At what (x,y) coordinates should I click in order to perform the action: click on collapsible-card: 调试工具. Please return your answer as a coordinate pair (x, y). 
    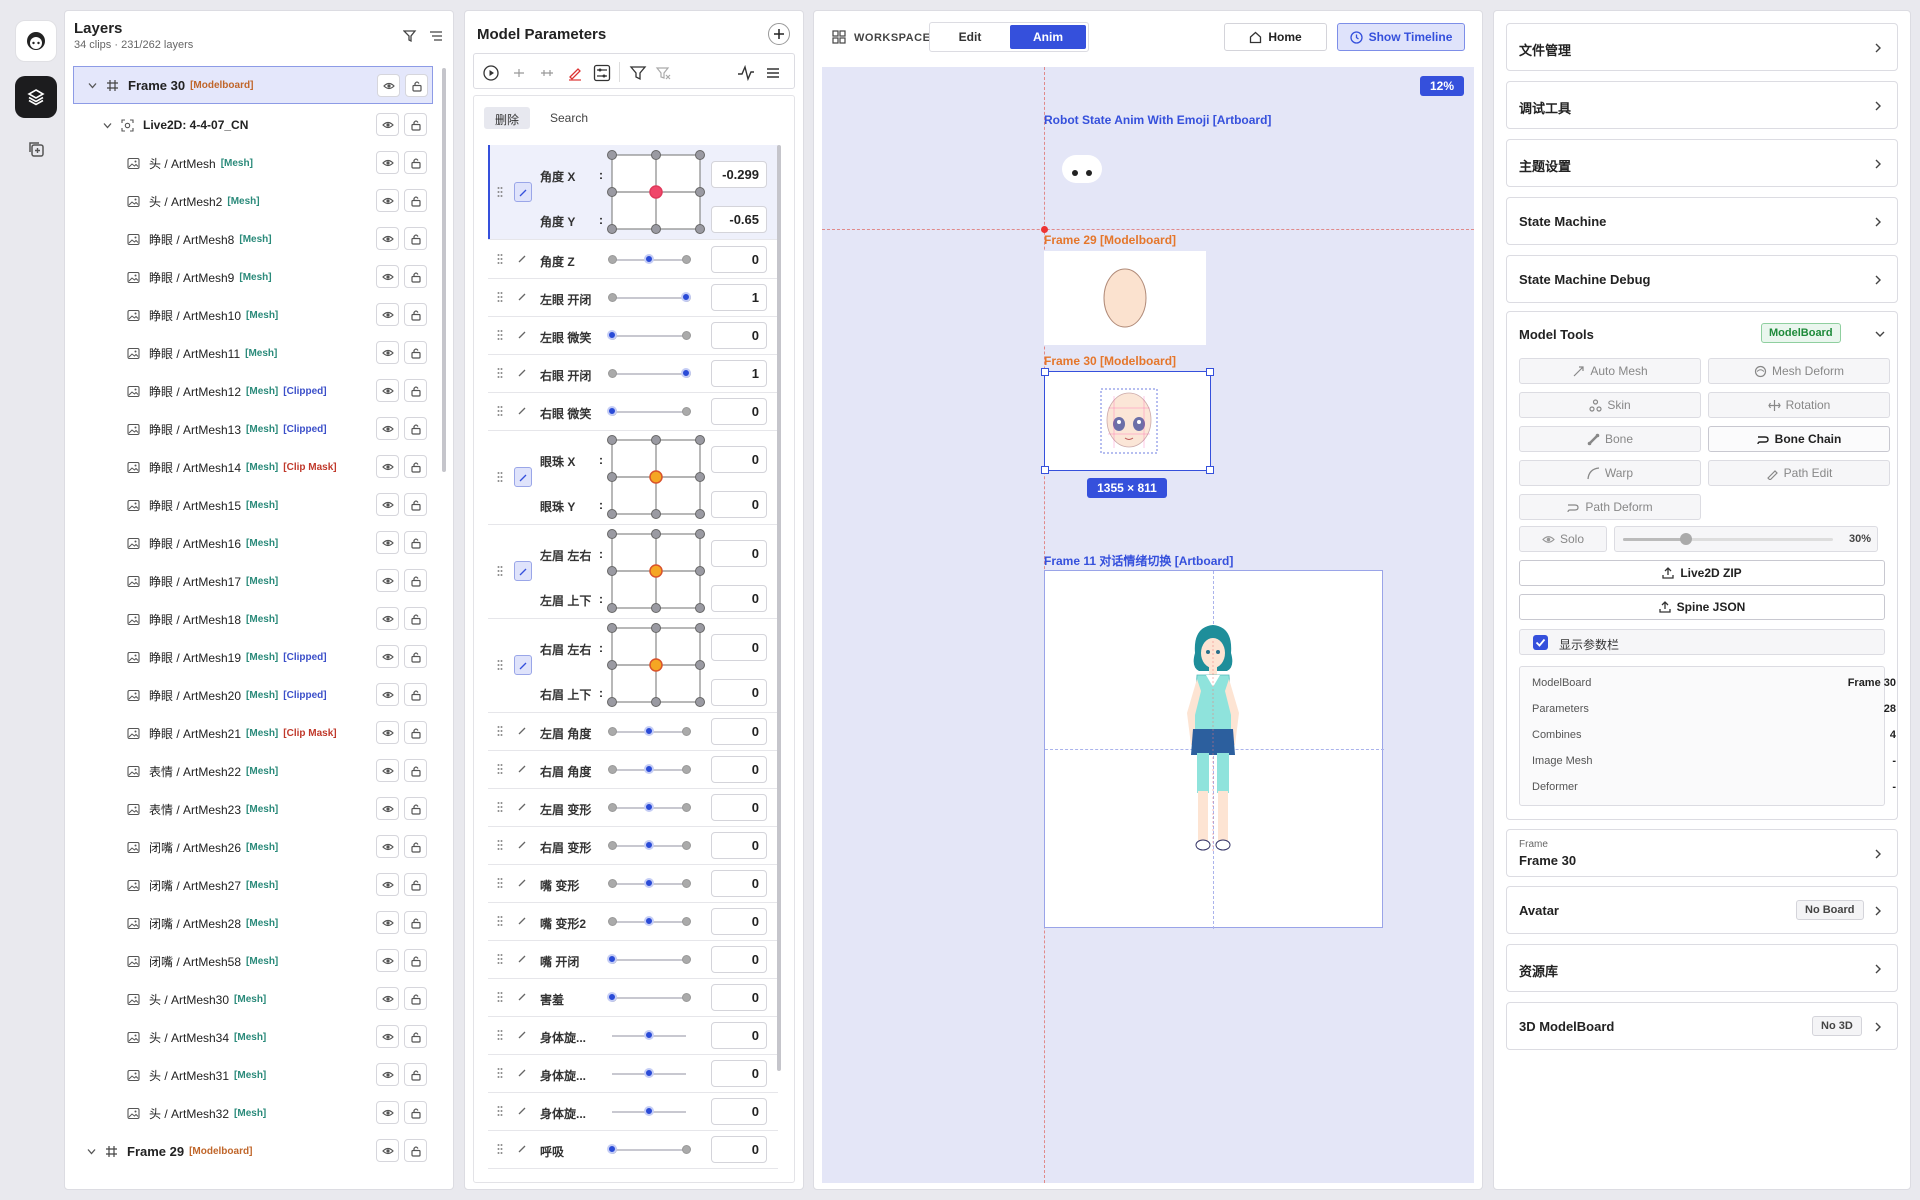
    Looking at the image, I should click on (1702, 105).